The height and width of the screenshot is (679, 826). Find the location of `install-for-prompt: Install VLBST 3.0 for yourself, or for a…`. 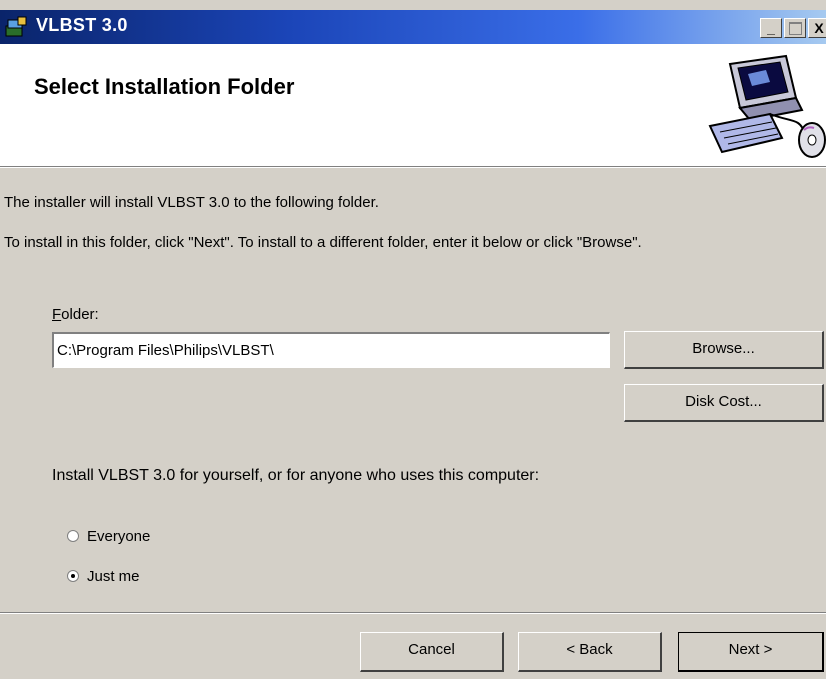

install-for-prompt: Install VLBST 3.0 for yourself, or for a… is located at coordinates (296, 475).